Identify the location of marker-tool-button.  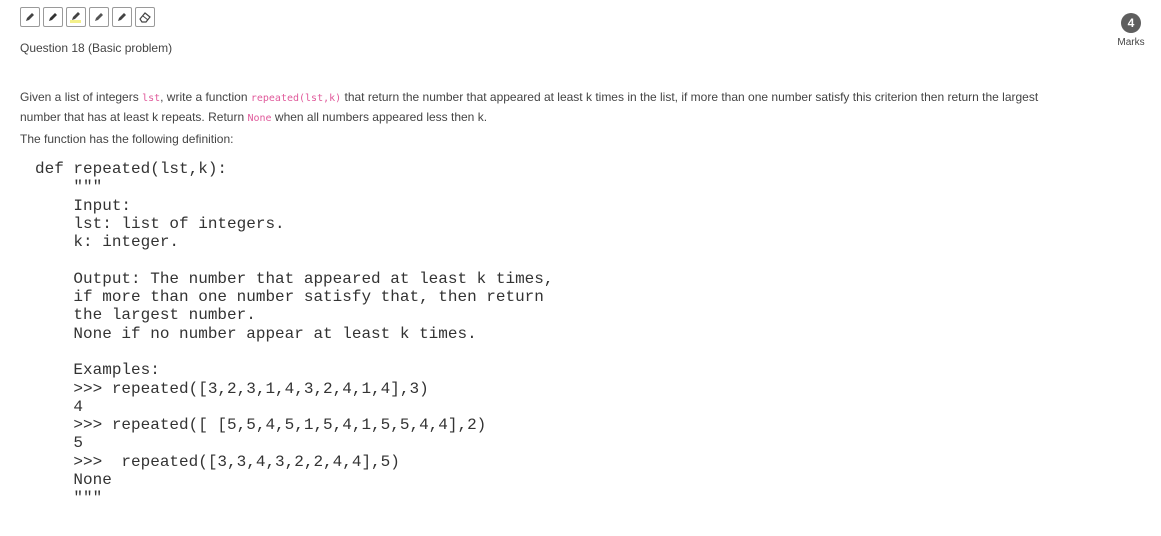
(99, 17).